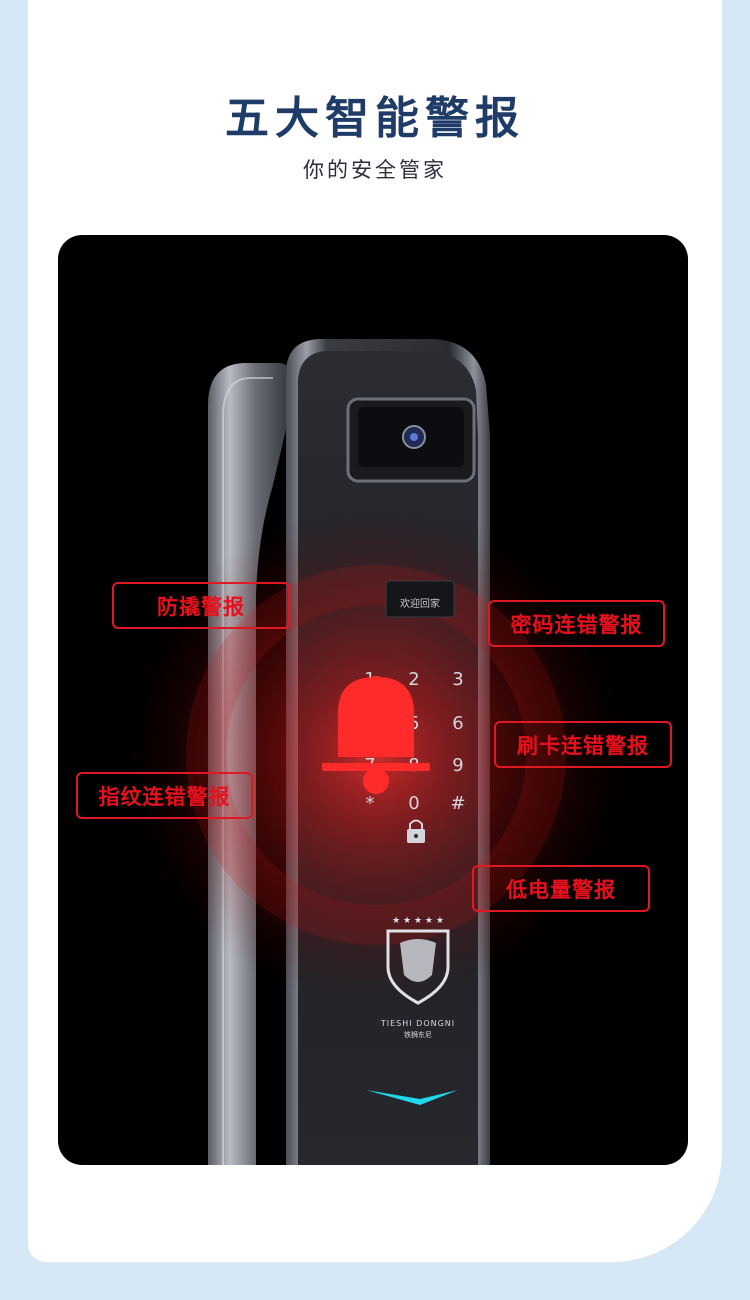 The height and width of the screenshot is (1300, 750). Describe the element at coordinates (457, 803) in the screenshot. I see `doorbell-icon: #` at that location.